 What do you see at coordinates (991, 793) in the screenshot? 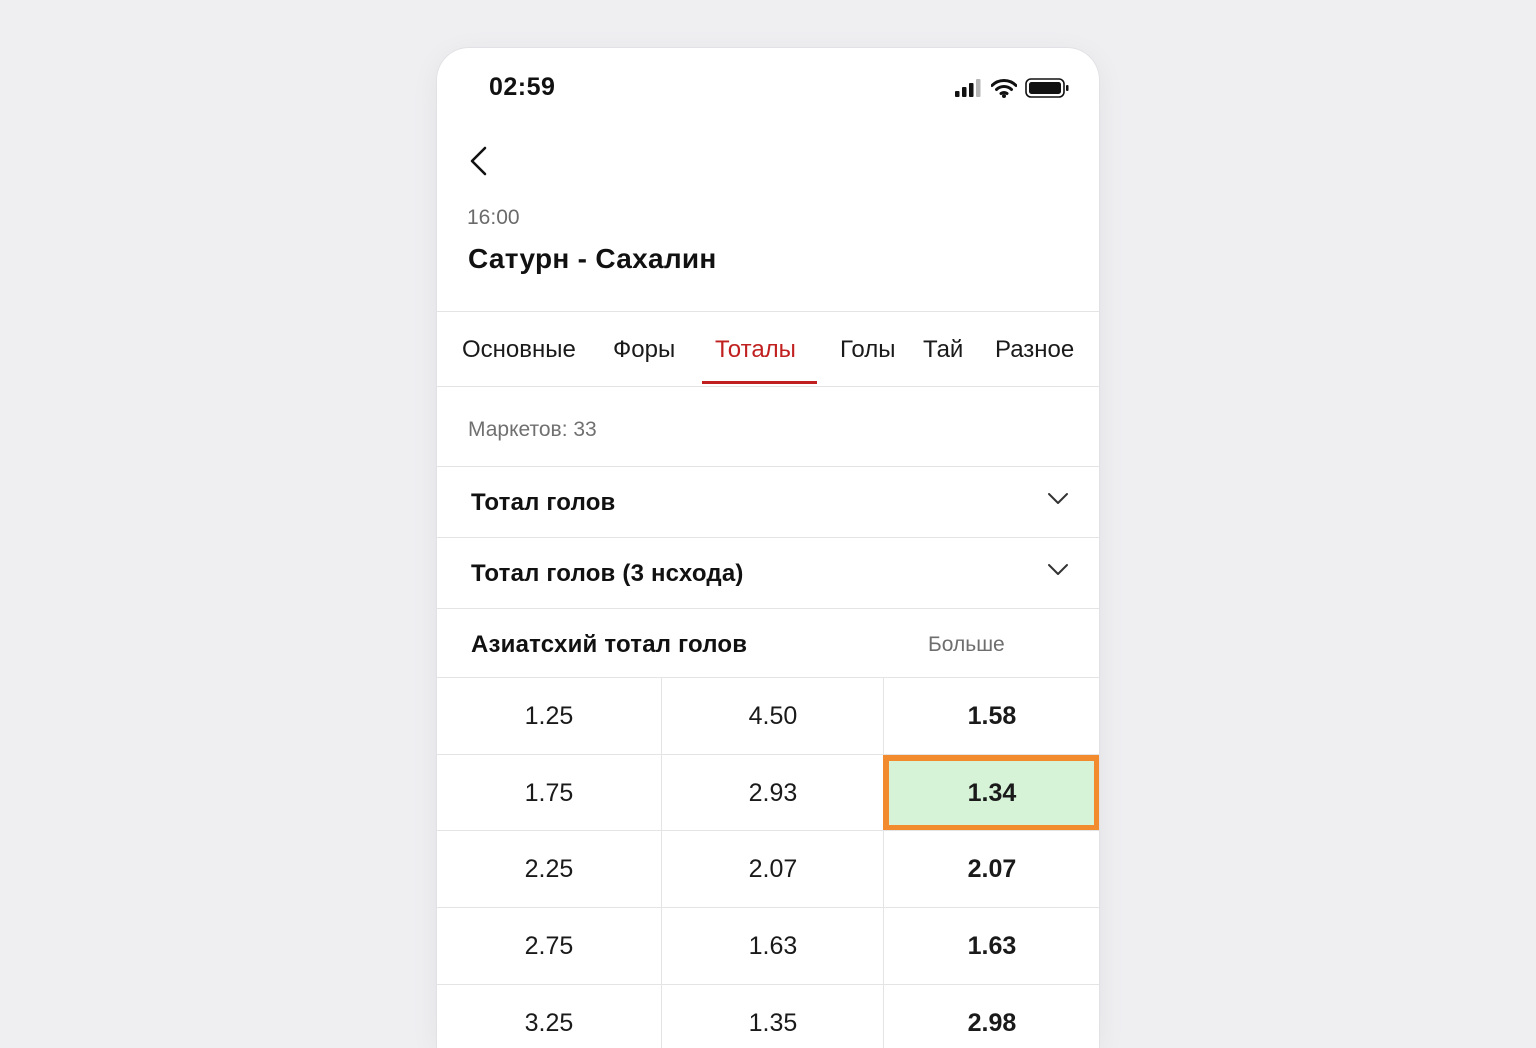
I see `over-odds-cell-selected: 1.34` at bounding box center [991, 793].